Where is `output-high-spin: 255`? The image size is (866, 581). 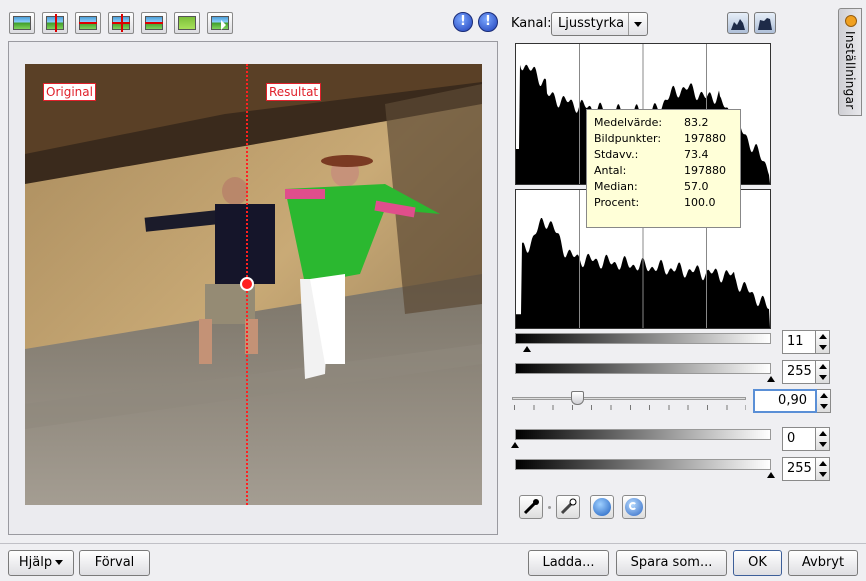
output-high-spin: 255 is located at coordinates (806, 469).